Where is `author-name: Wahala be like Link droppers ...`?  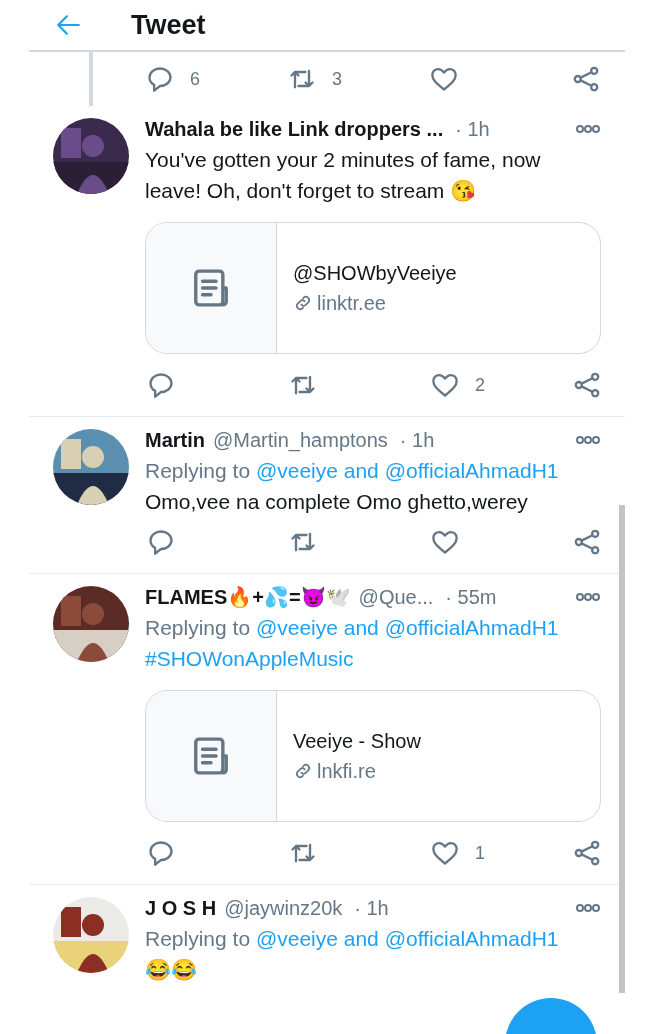
author-name: Wahala be like Link droppers ... is located at coordinates (294, 129).